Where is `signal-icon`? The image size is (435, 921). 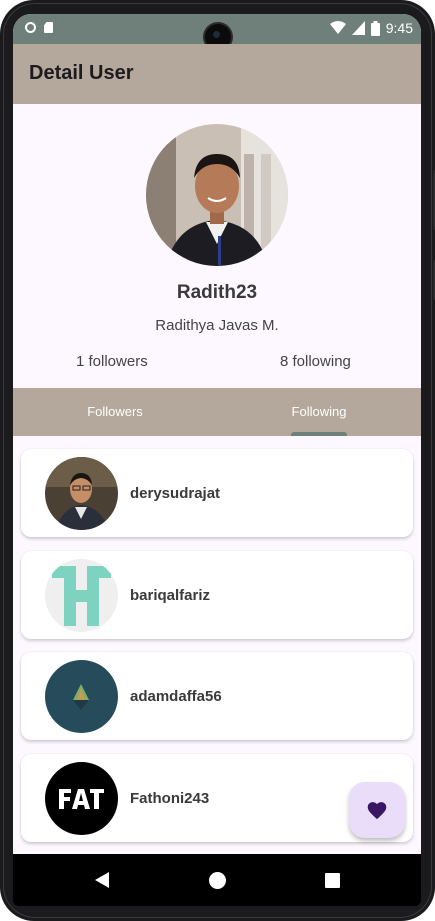
signal-icon is located at coordinates (358, 28).